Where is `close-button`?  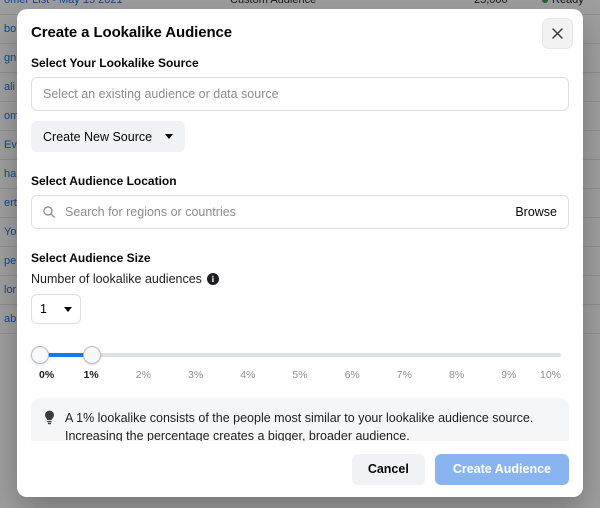 close-button is located at coordinates (557, 33).